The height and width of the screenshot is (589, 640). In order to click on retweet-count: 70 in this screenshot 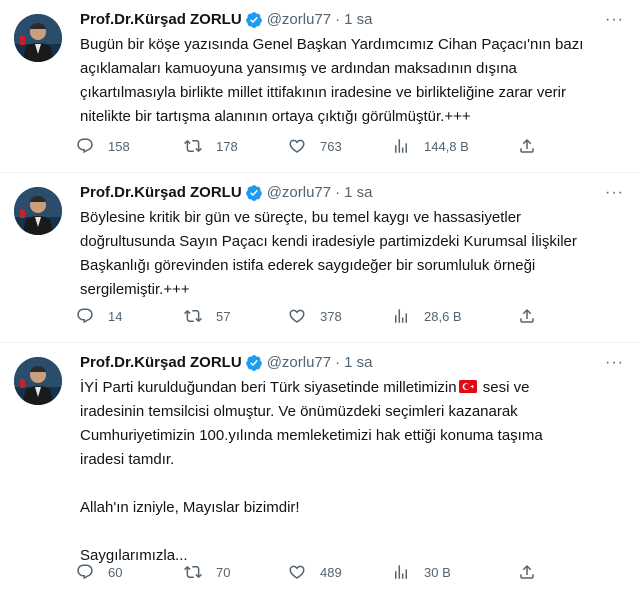, I will do `click(223, 572)`.